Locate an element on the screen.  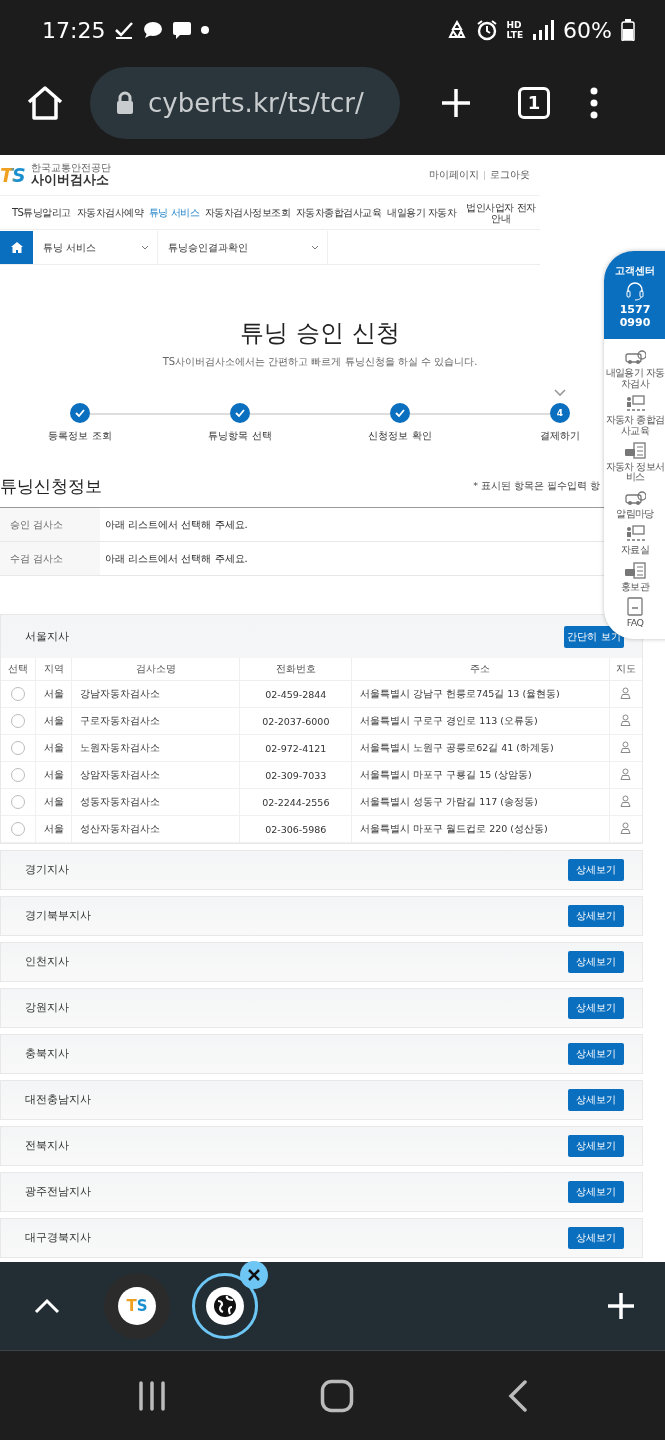
presentation-icon is located at coordinates (635, 534).